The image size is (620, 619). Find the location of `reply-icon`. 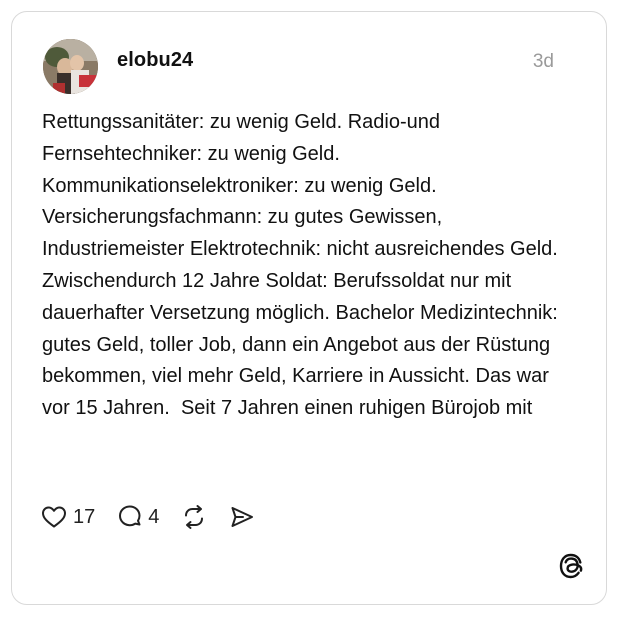

reply-icon is located at coordinates (130, 516).